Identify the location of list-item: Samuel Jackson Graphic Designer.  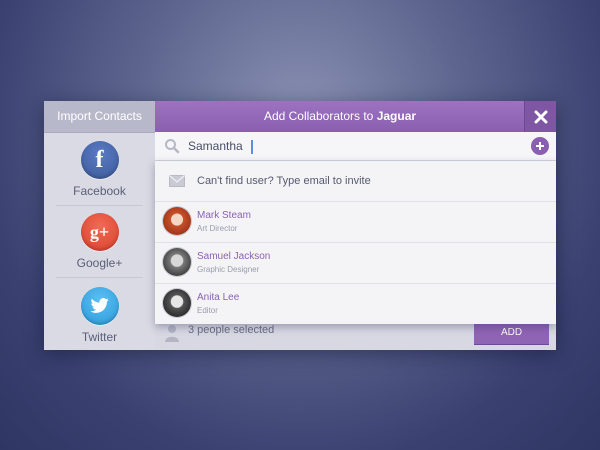
(355, 263).